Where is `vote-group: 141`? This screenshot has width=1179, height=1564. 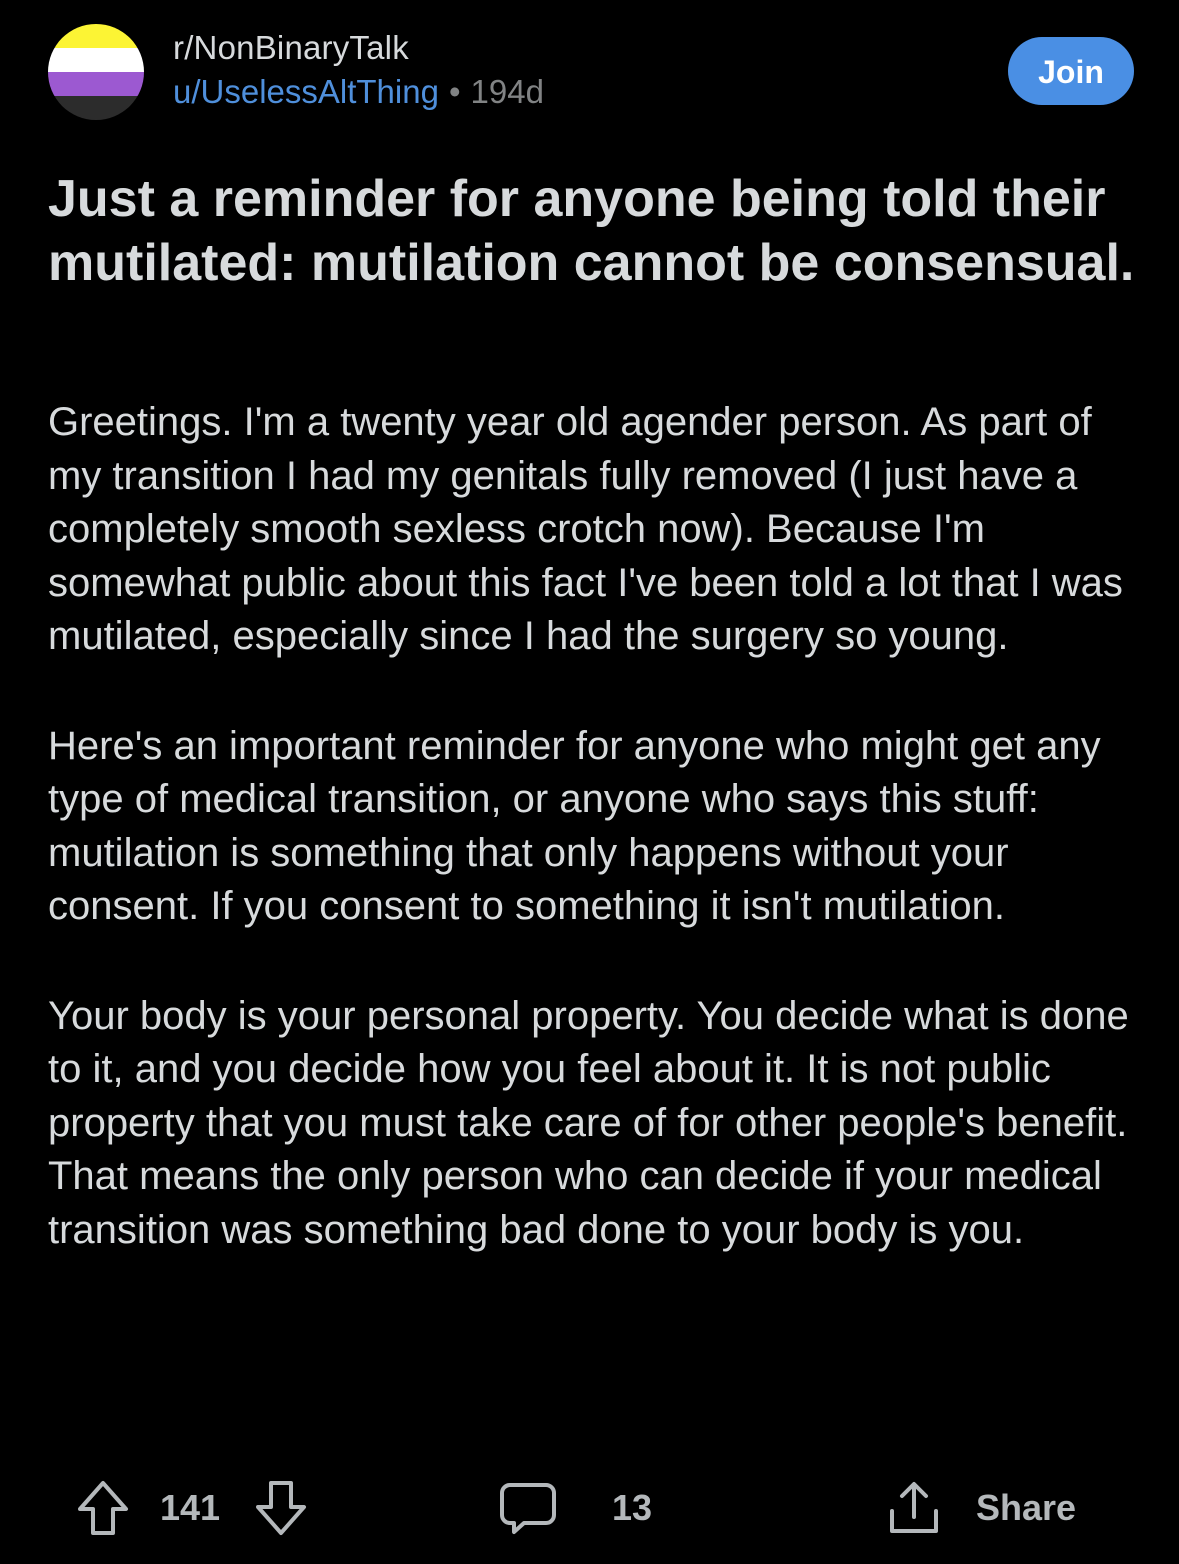 vote-group: 141 is located at coordinates (192, 1508).